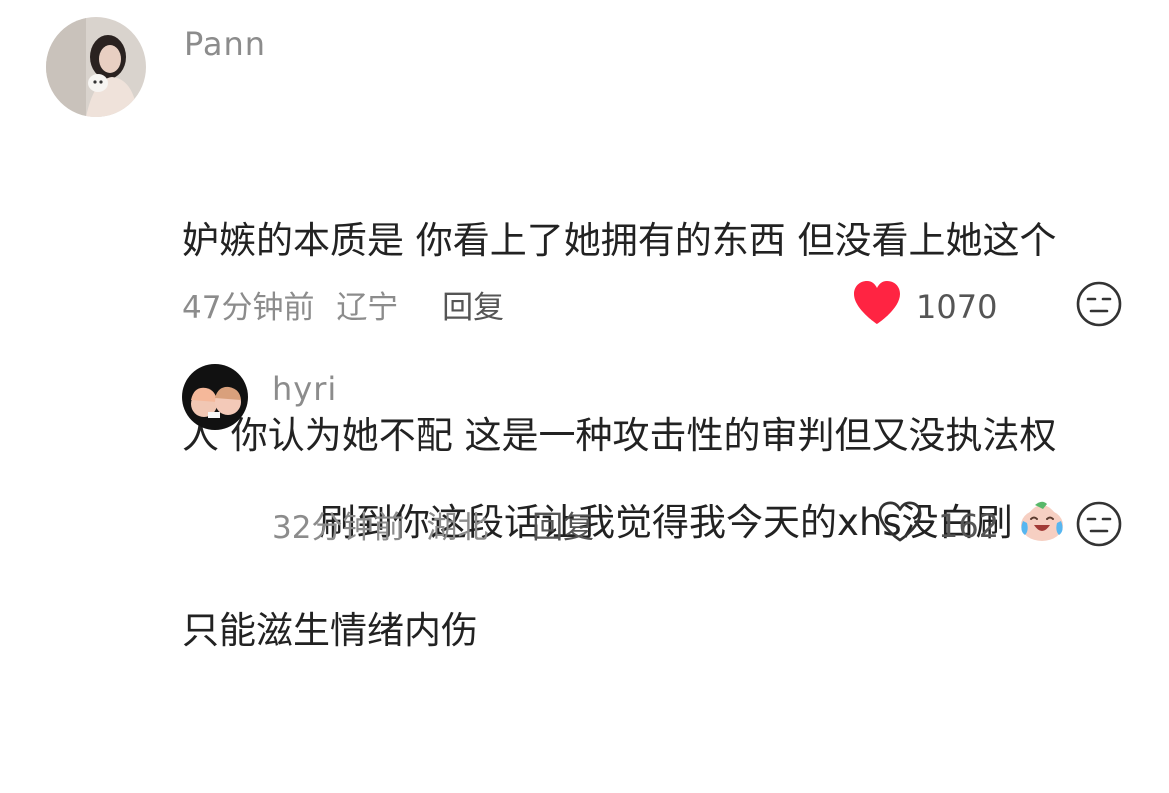 Image resolution: width=1169 pixels, height=793 pixels. I want to click on username: Pann, so click(225, 44).